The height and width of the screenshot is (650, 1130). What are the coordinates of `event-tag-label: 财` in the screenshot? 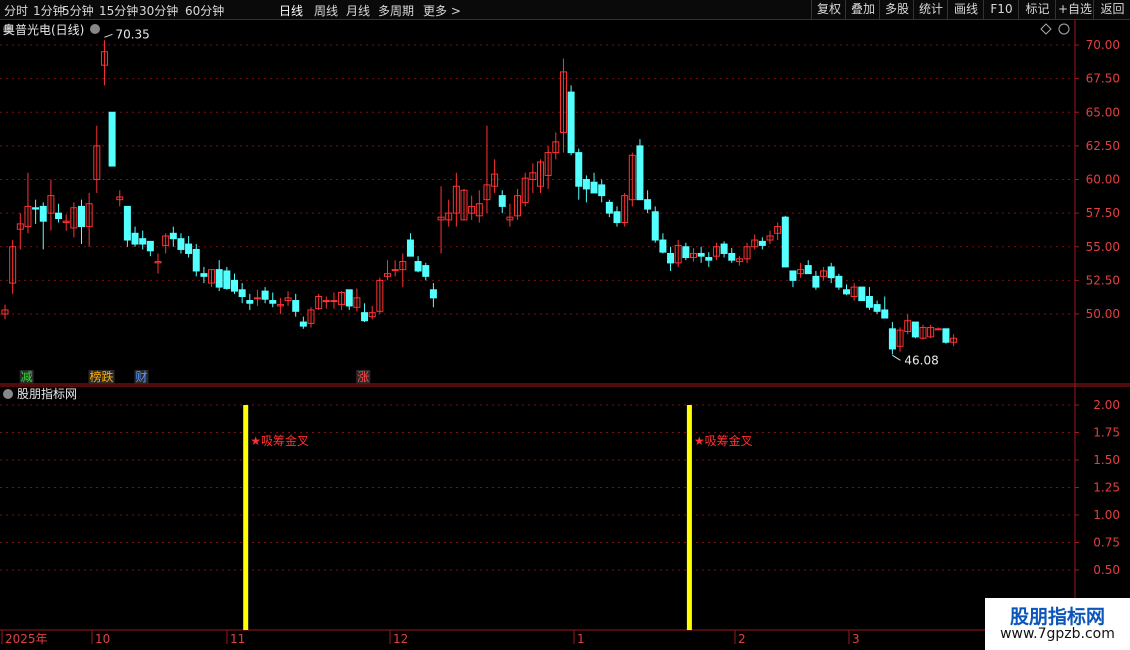 It's located at (141, 377).